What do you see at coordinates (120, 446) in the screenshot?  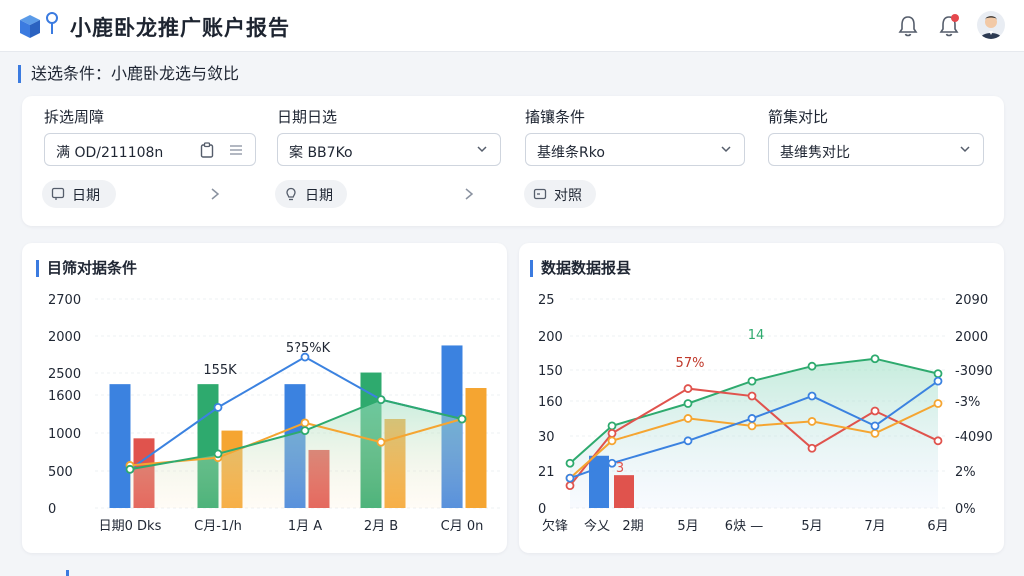 I see `left-bar-blue` at bounding box center [120, 446].